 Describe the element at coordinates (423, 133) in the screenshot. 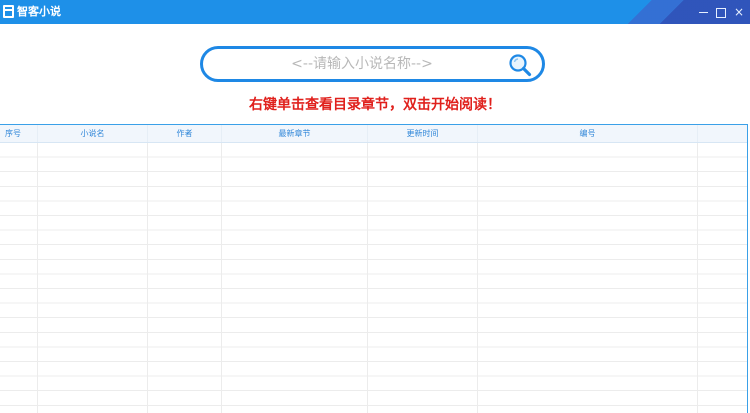

I see `column-header-update-time: 更新时间` at that location.